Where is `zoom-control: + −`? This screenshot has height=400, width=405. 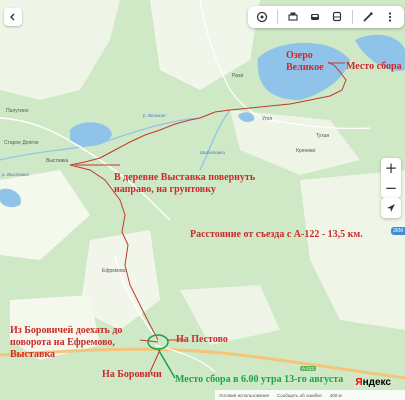 zoom-control: + − is located at coordinates (391, 178).